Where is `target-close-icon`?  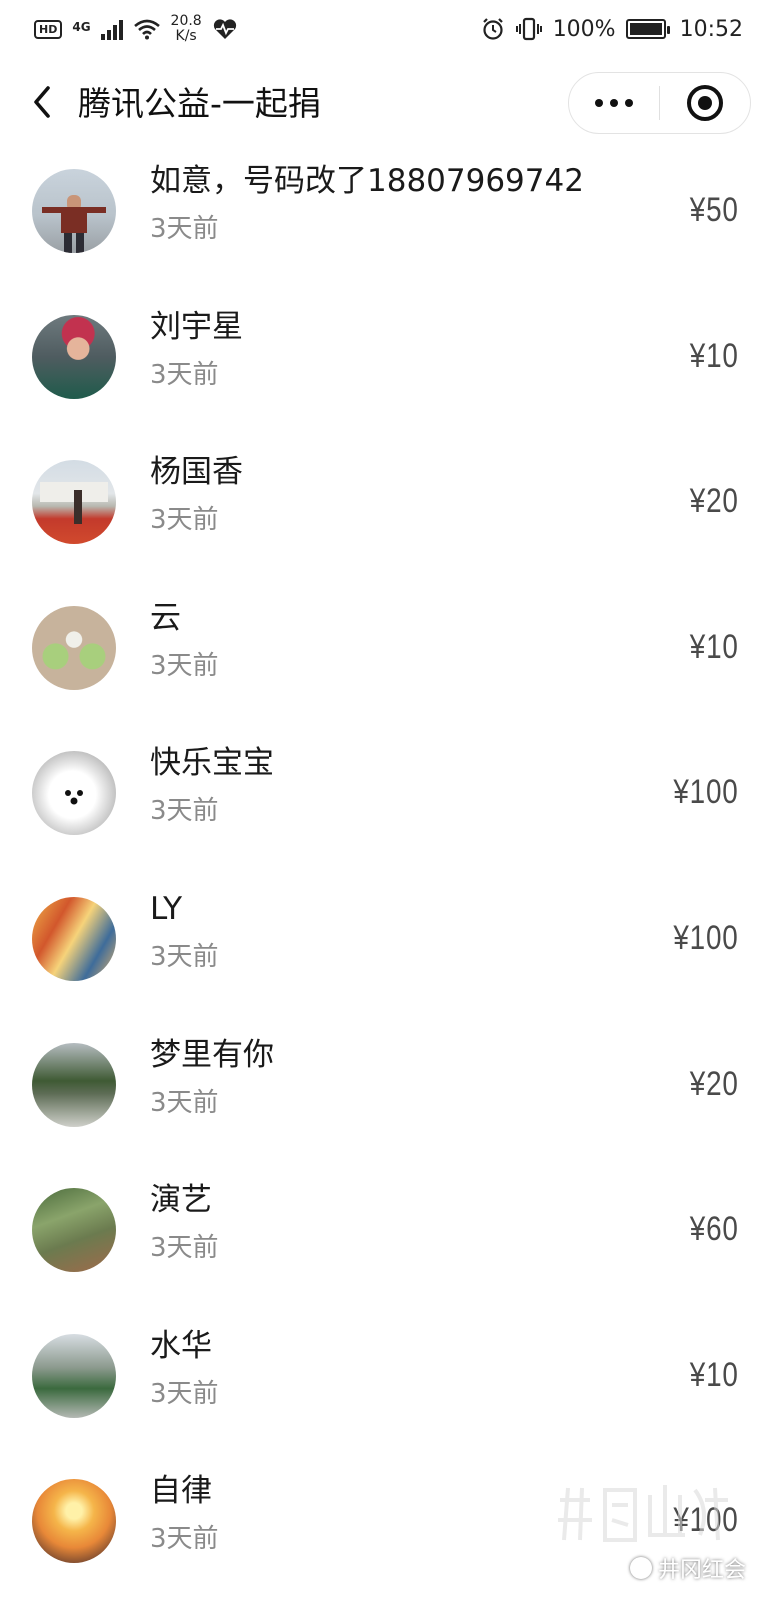
target-close-icon is located at coordinates (705, 103).